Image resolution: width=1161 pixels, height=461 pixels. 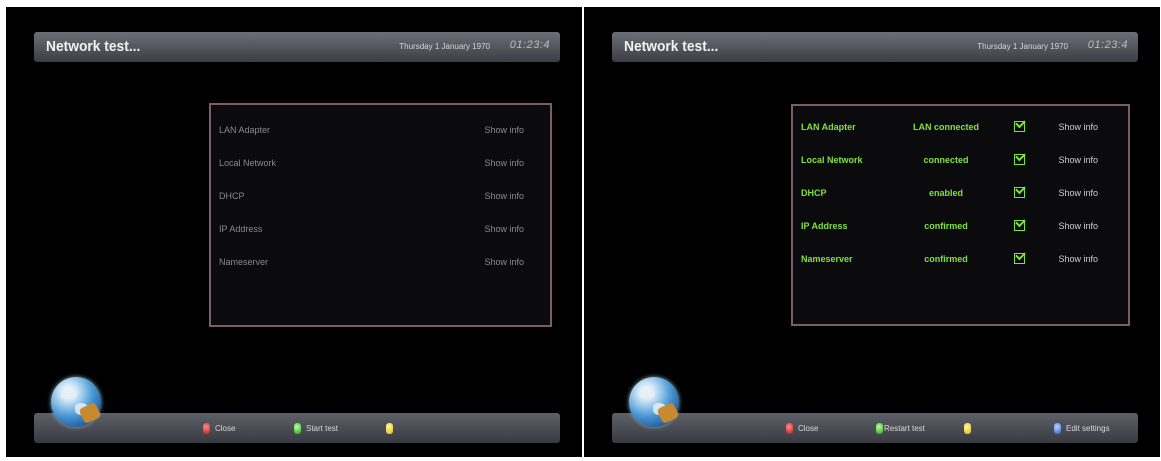 I want to click on test-row-ip-address: IP Address confirmed Show info, so click(x=960, y=227).